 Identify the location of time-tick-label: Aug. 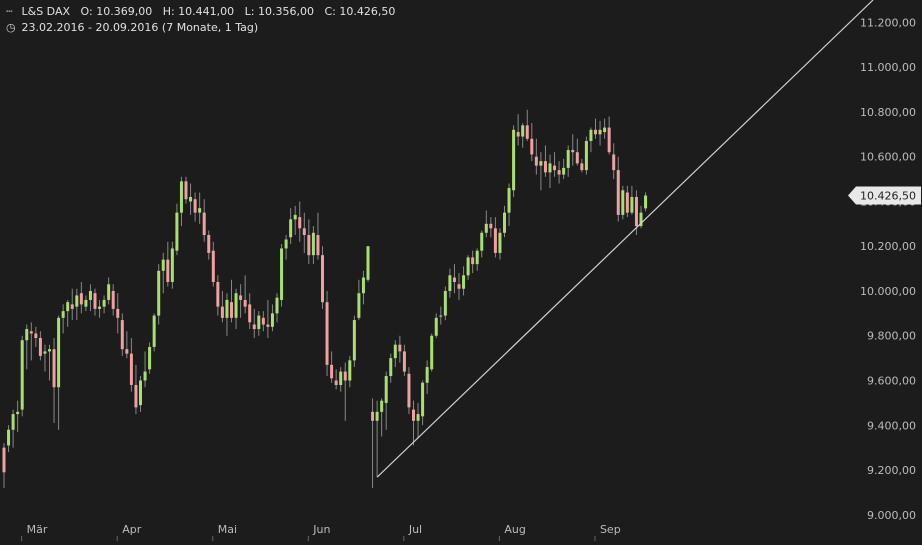
(514, 529).